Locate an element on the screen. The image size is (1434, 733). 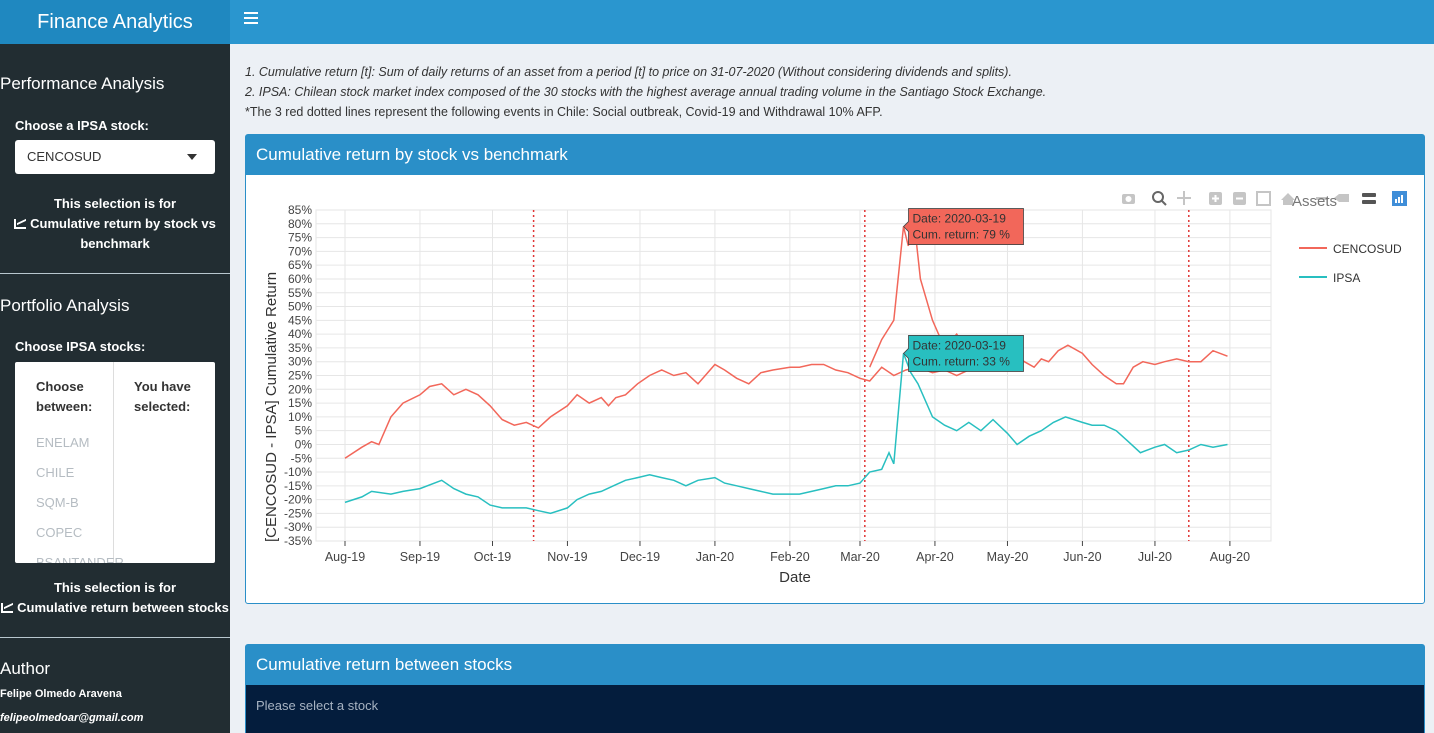
y-tick-label: 70% is located at coordinates (300, 251).